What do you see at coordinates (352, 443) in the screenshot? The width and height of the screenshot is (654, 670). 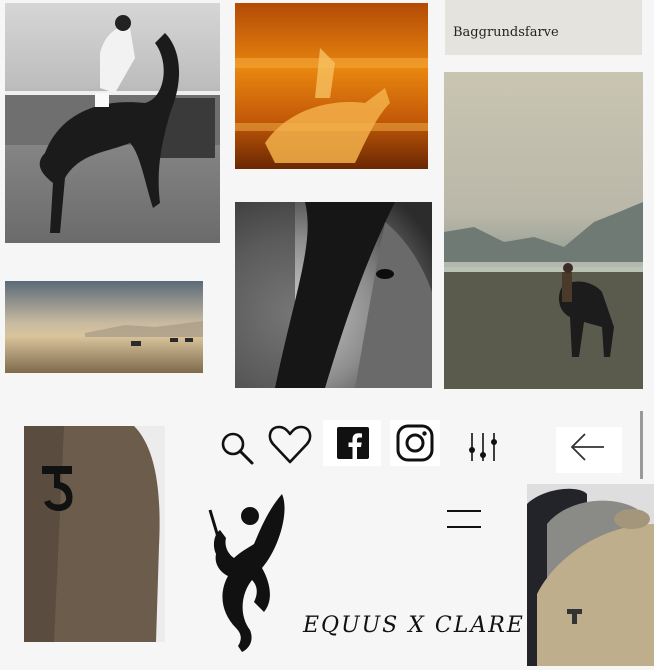 I see `facebook-icon` at bounding box center [352, 443].